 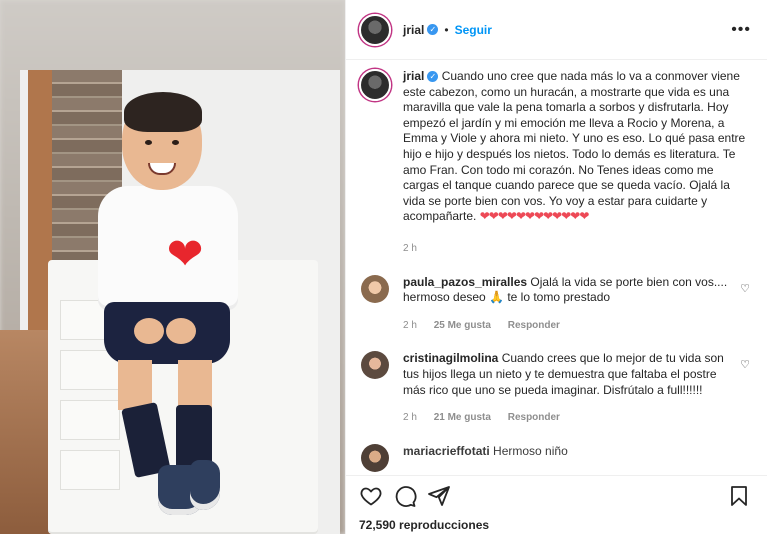 What do you see at coordinates (413, 76) in the screenshot?
I see `caption-username: jrial` at bounding box center [413, 76].